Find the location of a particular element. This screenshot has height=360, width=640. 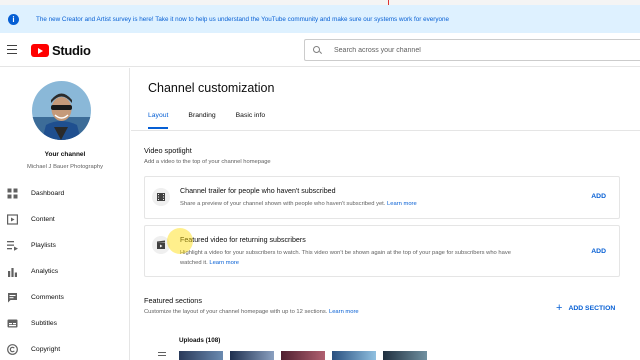

nav-subtitles: Subtitles is located at coordinates (65, 323).